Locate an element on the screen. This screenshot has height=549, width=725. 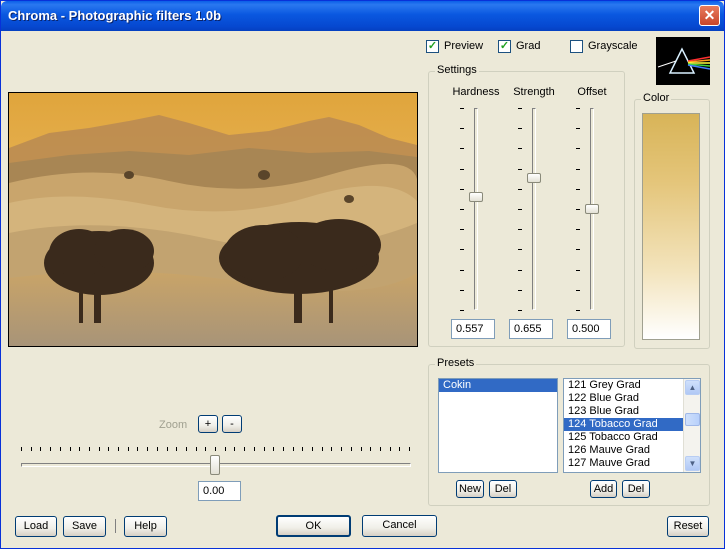
prism-logo-icon is located at coordinates (683, 61).